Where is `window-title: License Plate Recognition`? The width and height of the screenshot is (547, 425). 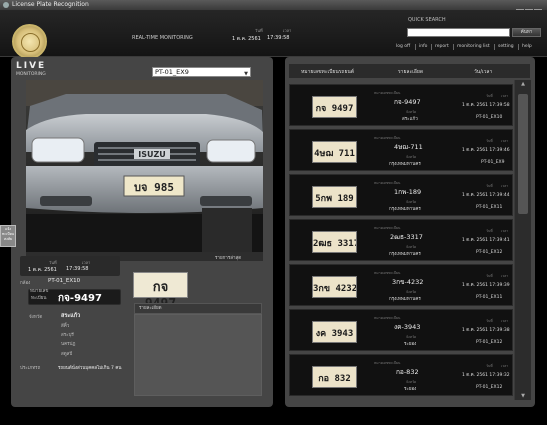 window-title: License Plate Recognition is located at coordinates (50, 4).